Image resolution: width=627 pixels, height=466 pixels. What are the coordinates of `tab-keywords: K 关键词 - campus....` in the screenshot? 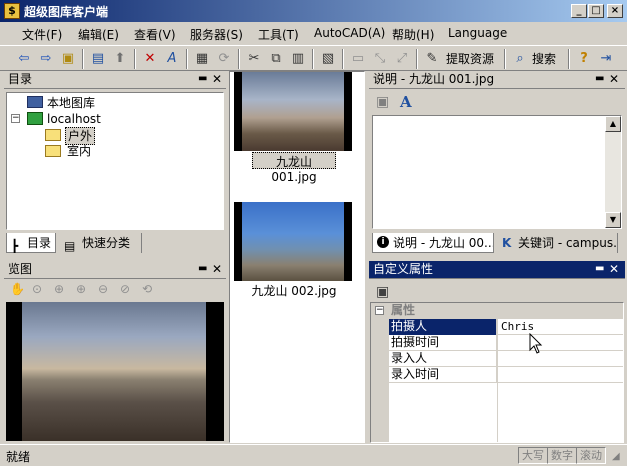 It's located at (558, 243).